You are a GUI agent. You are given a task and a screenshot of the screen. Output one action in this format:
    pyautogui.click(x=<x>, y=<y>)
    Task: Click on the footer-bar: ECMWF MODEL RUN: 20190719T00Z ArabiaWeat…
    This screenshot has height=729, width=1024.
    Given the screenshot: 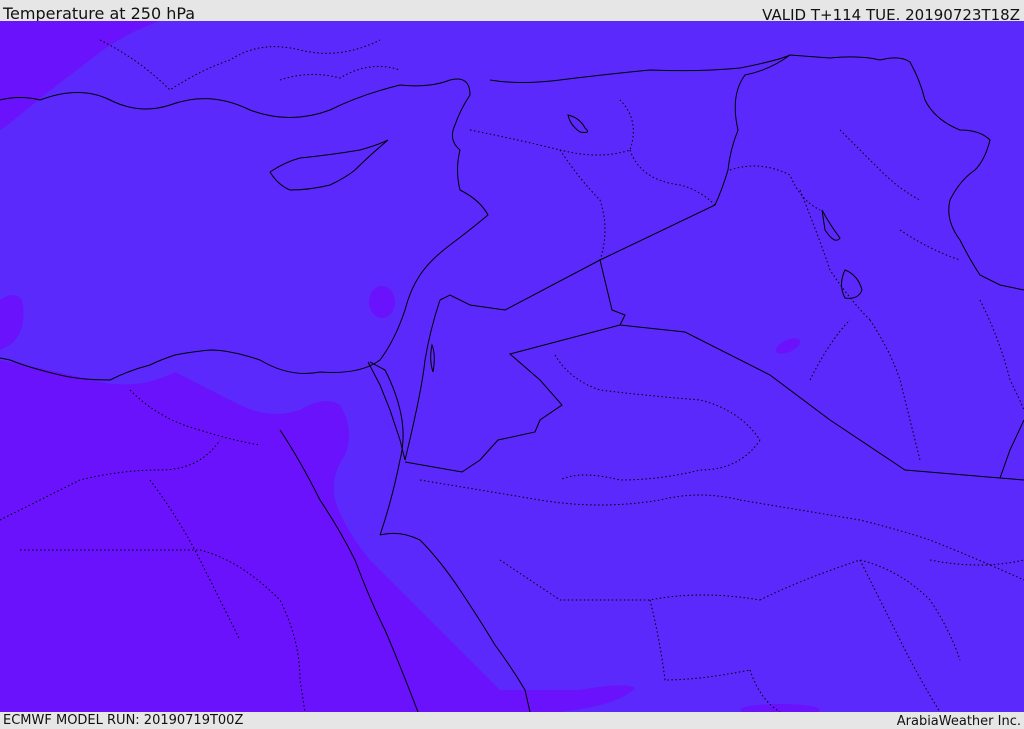 What is the action you would take?
    pyautogui.click(x=512, y=720)
    